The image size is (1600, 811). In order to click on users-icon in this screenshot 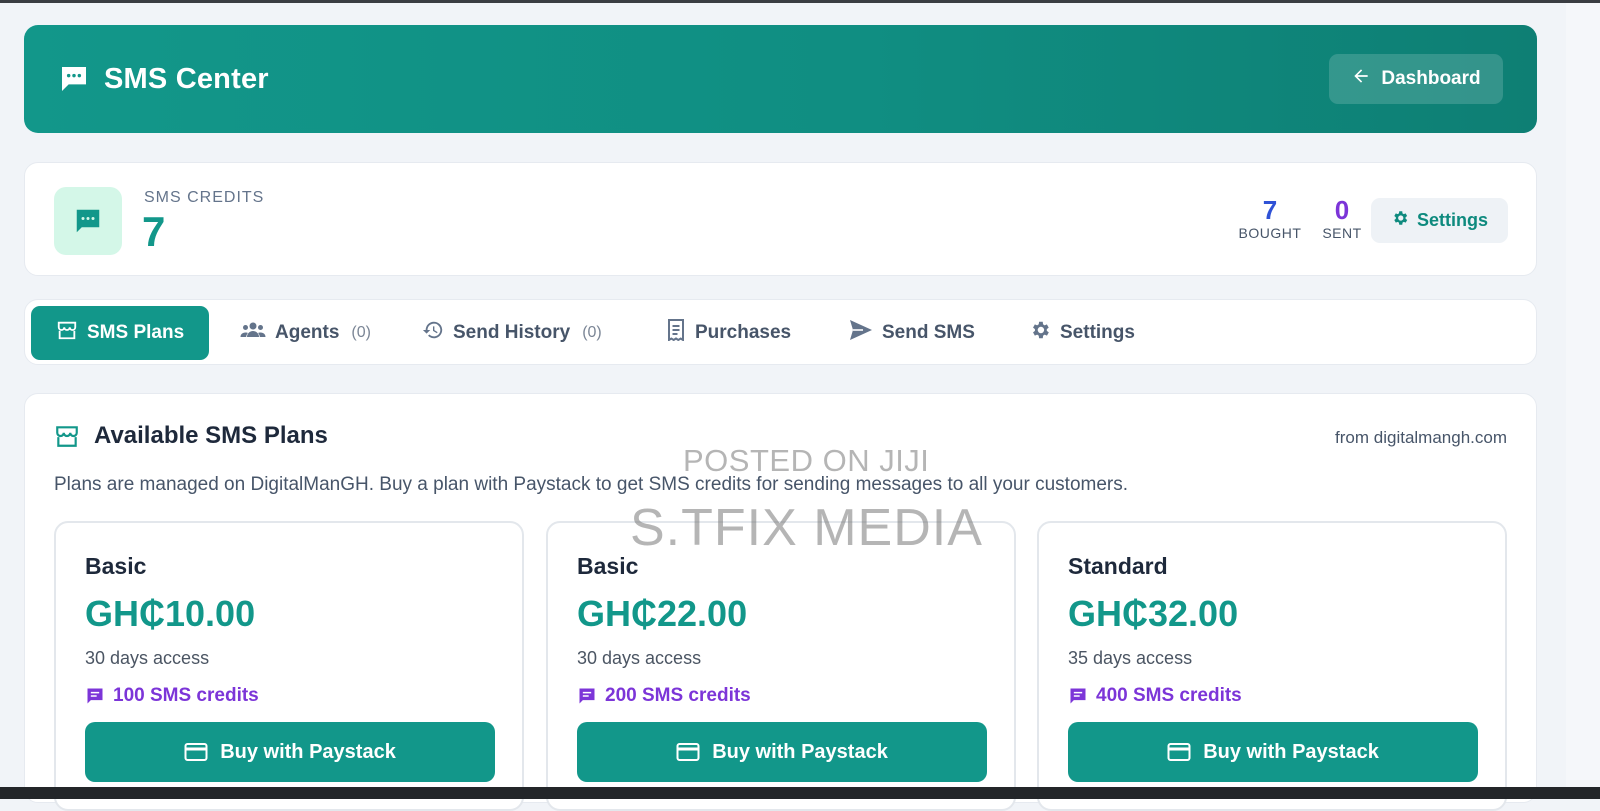, I will do `click(253, 333)`.